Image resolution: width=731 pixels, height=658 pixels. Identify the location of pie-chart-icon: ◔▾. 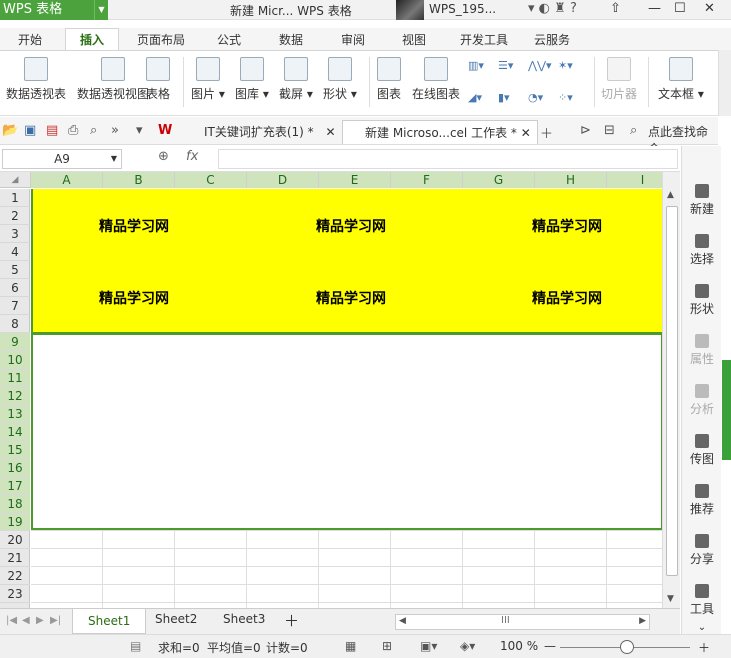
(535, 97).